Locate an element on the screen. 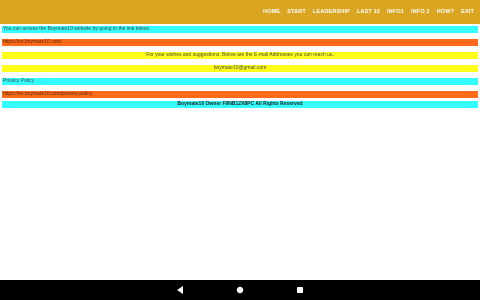  back-button is located at coordinates (180, 290).